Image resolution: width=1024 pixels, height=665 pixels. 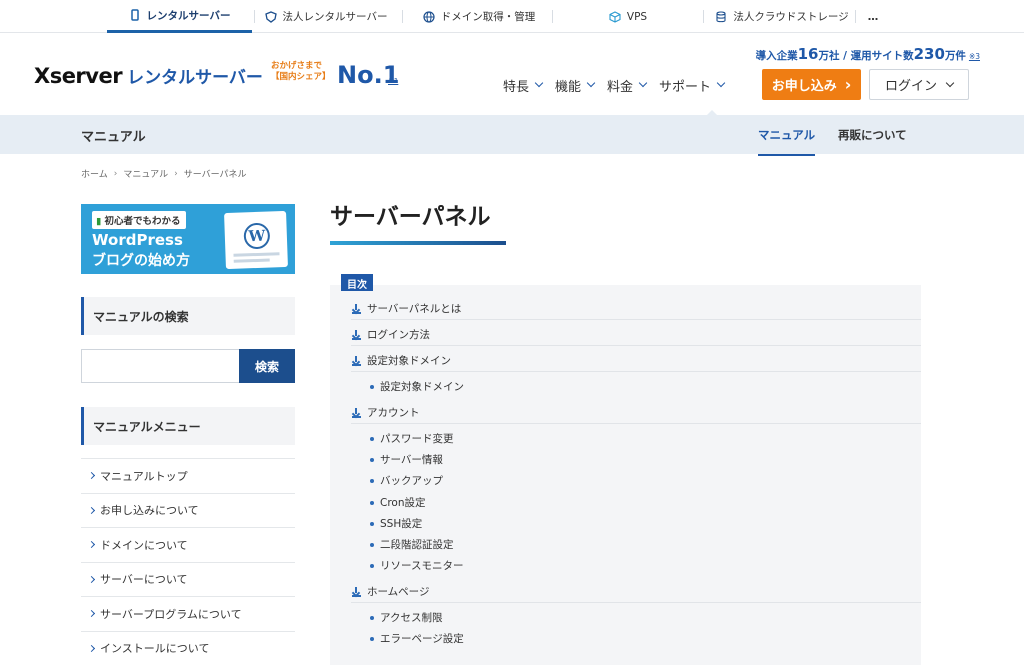 What do you see at coordinates (406, 617) in the screenshot?
I see `toc-subitem: アクセス制限` at bounding box center [406, 617].